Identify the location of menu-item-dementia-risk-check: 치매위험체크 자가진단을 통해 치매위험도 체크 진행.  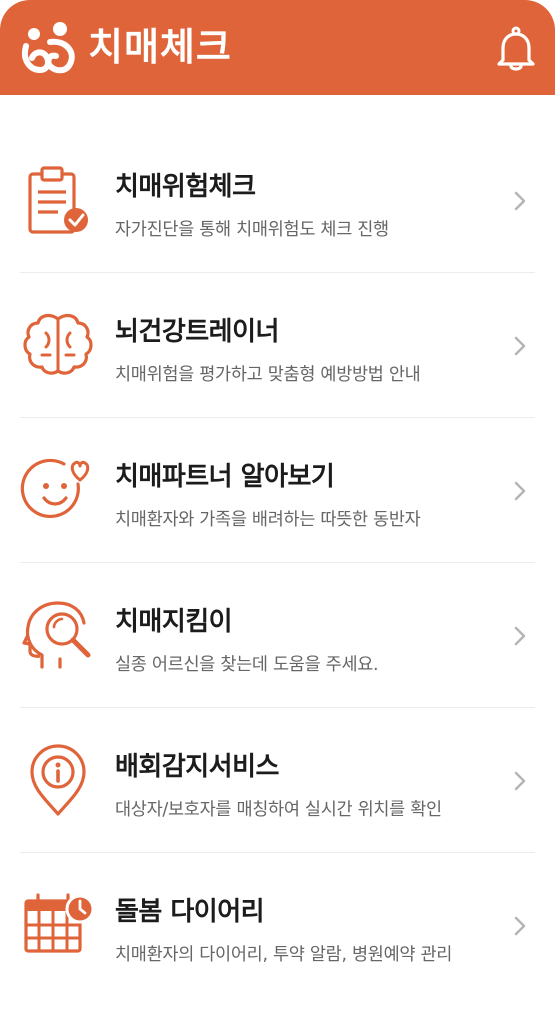
(277, 200).